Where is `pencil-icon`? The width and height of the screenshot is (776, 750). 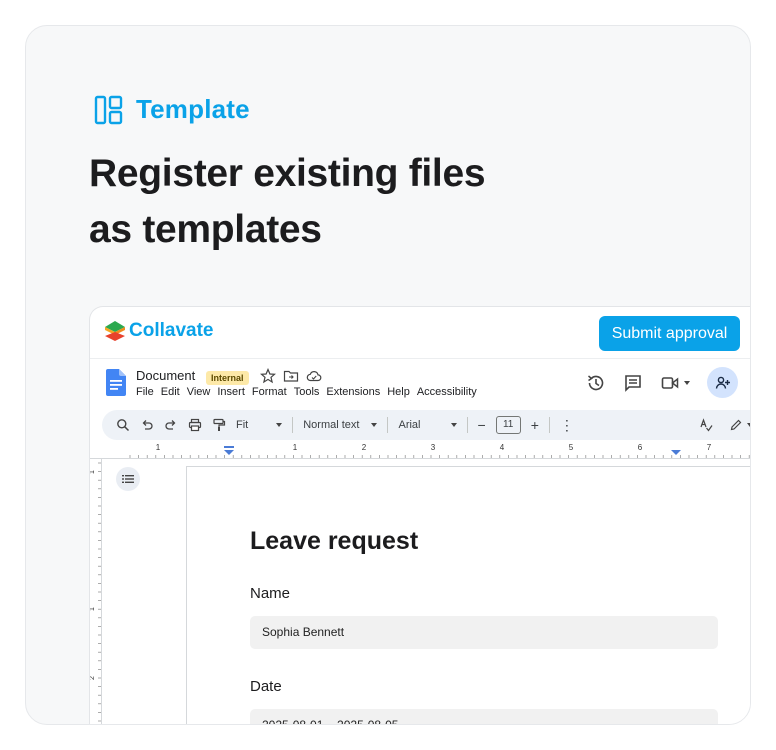
pencil-icon is located at coordinates (736, 425).